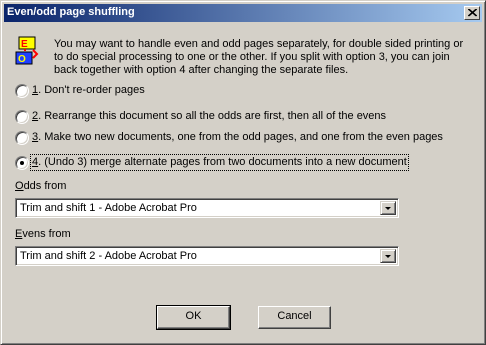  What do you see at coordinates (108, 208) in the screenshot?
I see `odds-from-value: Trim and shift 1 - Adobe Acrobat Pro` at bounding box center [108, 208].